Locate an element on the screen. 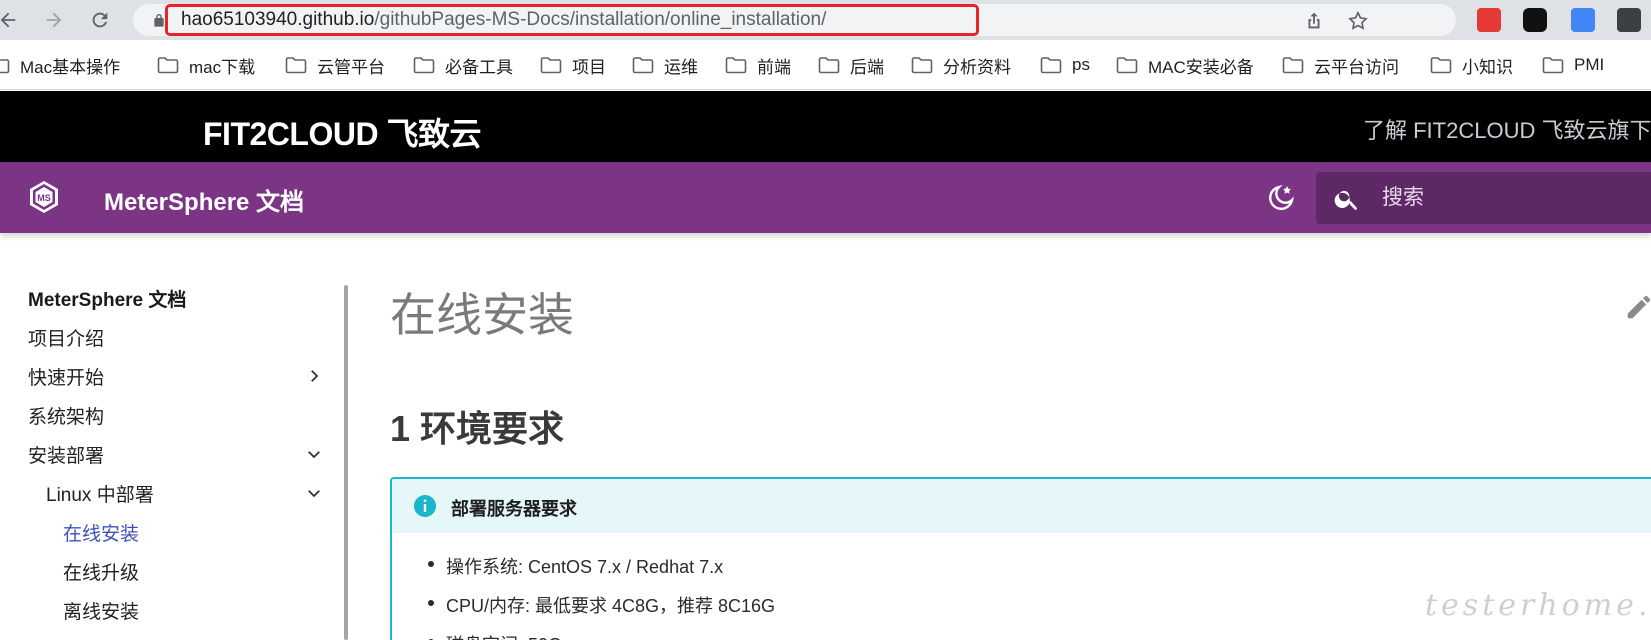  bookmark-label: 小知识 is located at coordinates (1487, 67).